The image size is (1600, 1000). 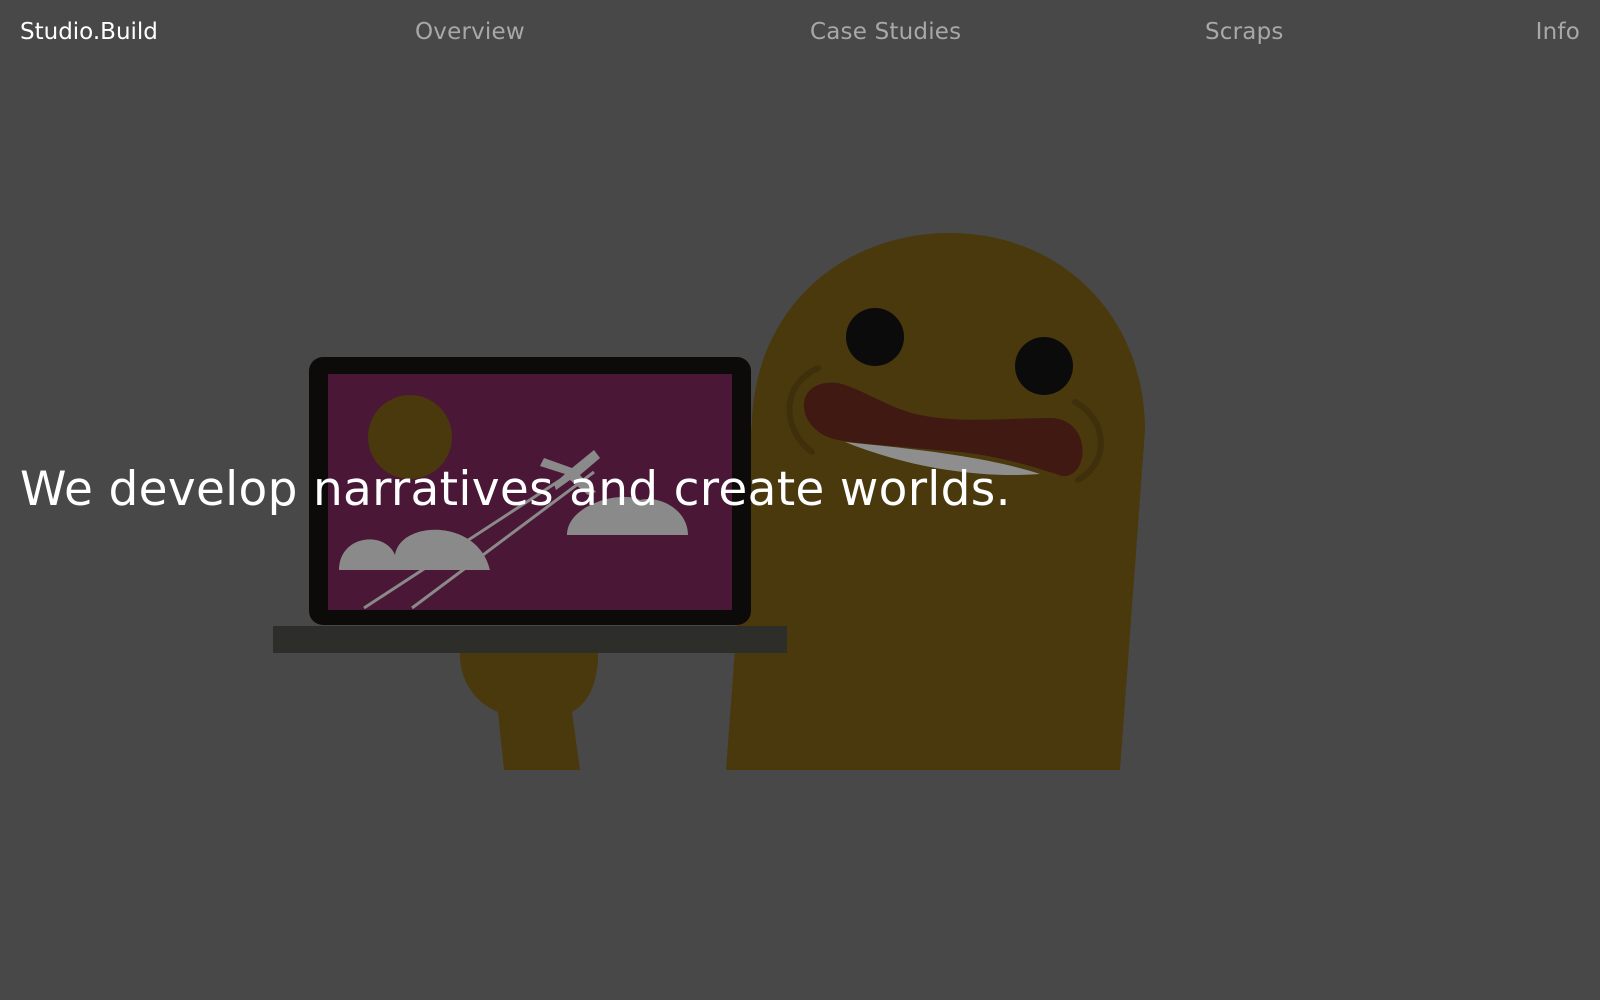 I want to click on character-arm, so click(x=529, y=705).